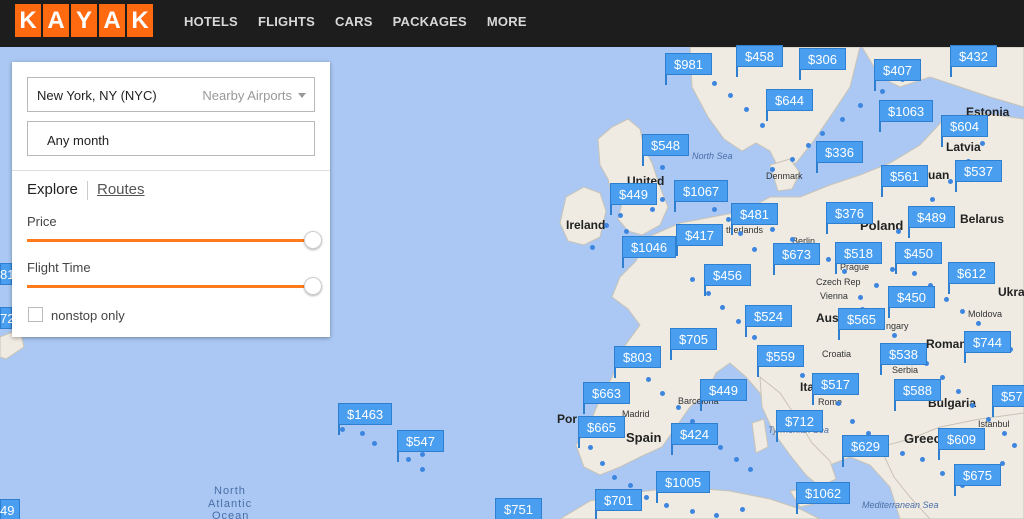 This screenshot has height=519, width=1024. Describe the element at coordinates (780, 361) in the screenshot. I see `price-tag: $559` at that location.